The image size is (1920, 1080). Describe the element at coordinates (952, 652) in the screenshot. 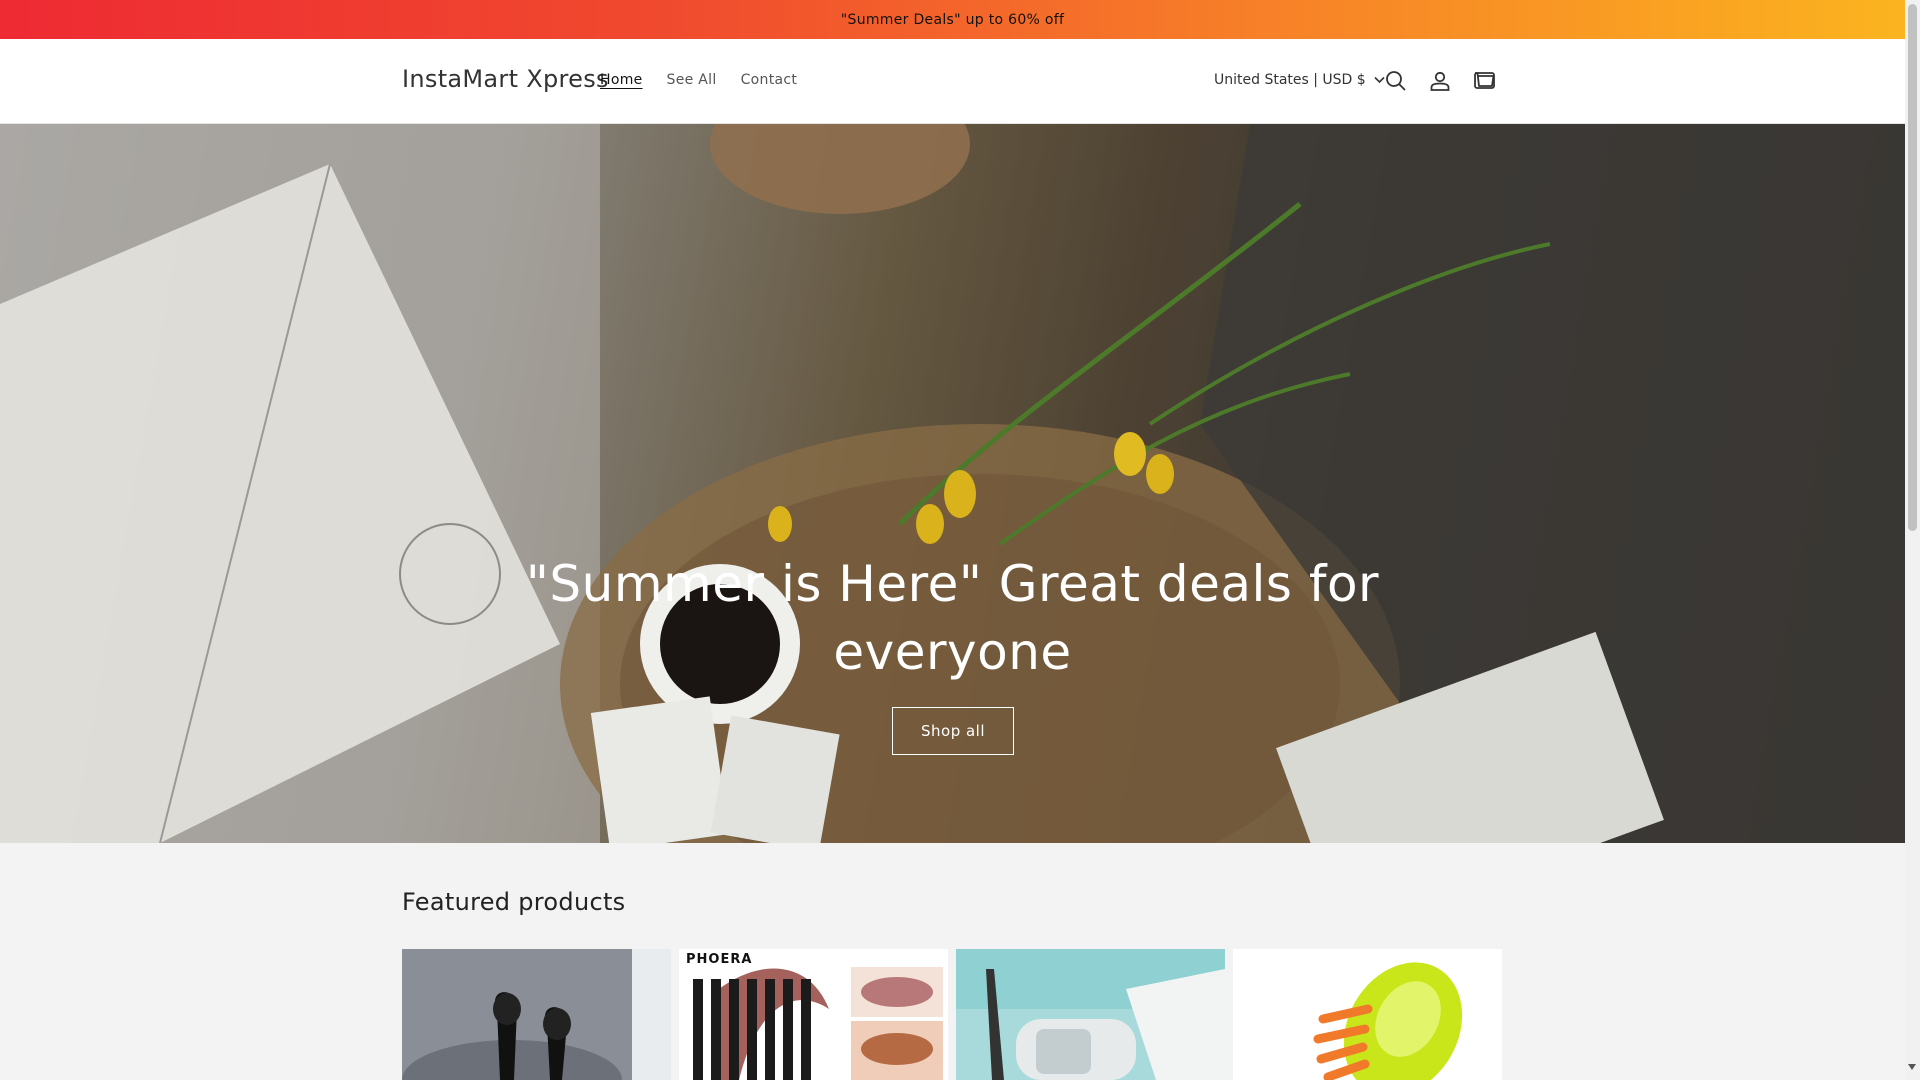

I see `hero-heading-line-2: everyone` at that location.